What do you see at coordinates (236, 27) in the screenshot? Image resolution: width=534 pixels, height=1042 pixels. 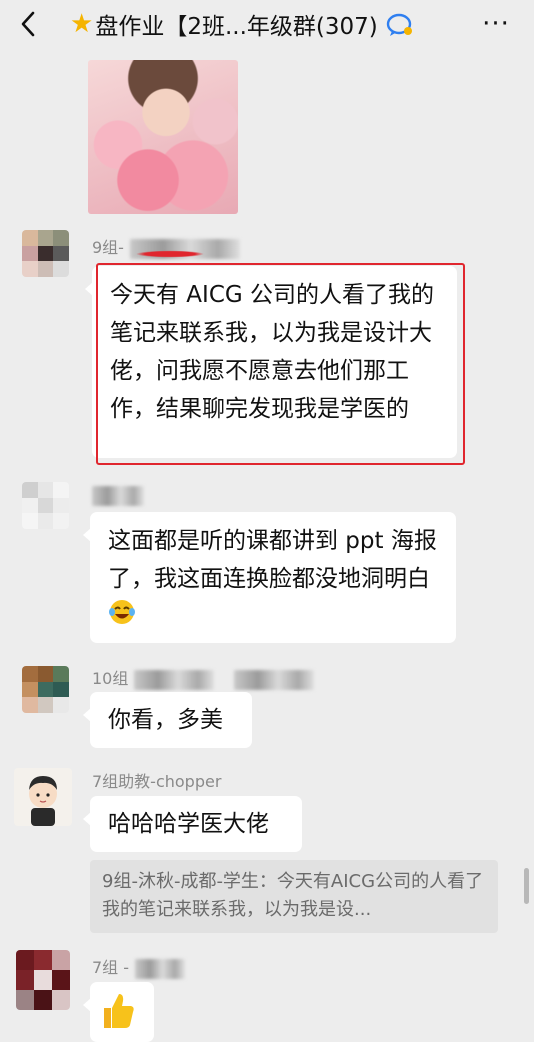 I see `chat-title-text: 盘作业【2班...年级群(307)` at bounding box center [236, 27].